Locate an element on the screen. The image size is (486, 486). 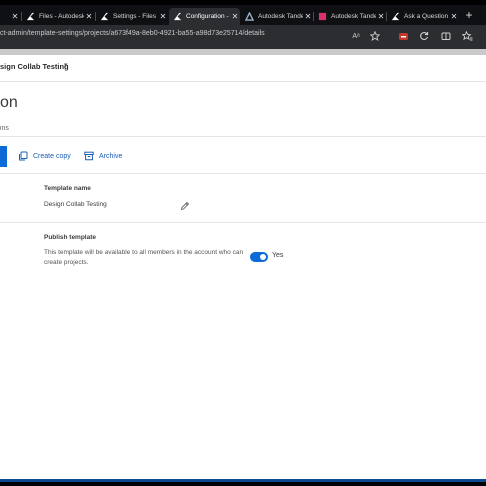
publish-template-label: Publish template is located at coordinates (70, 237).